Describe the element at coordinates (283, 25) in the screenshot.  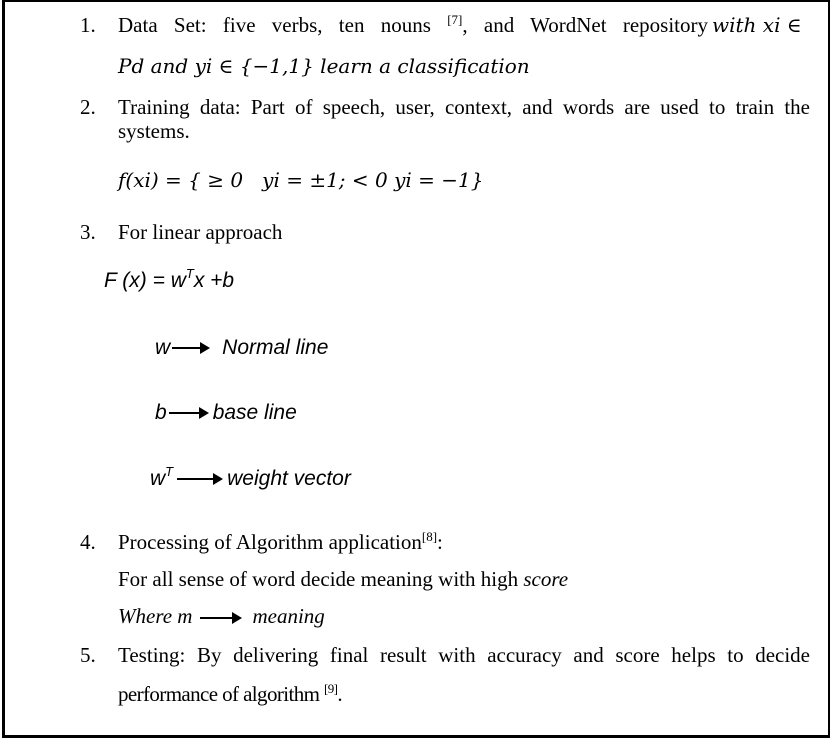
I see `item-1-text: Data Set: five verbs, ten nouns` at that location.